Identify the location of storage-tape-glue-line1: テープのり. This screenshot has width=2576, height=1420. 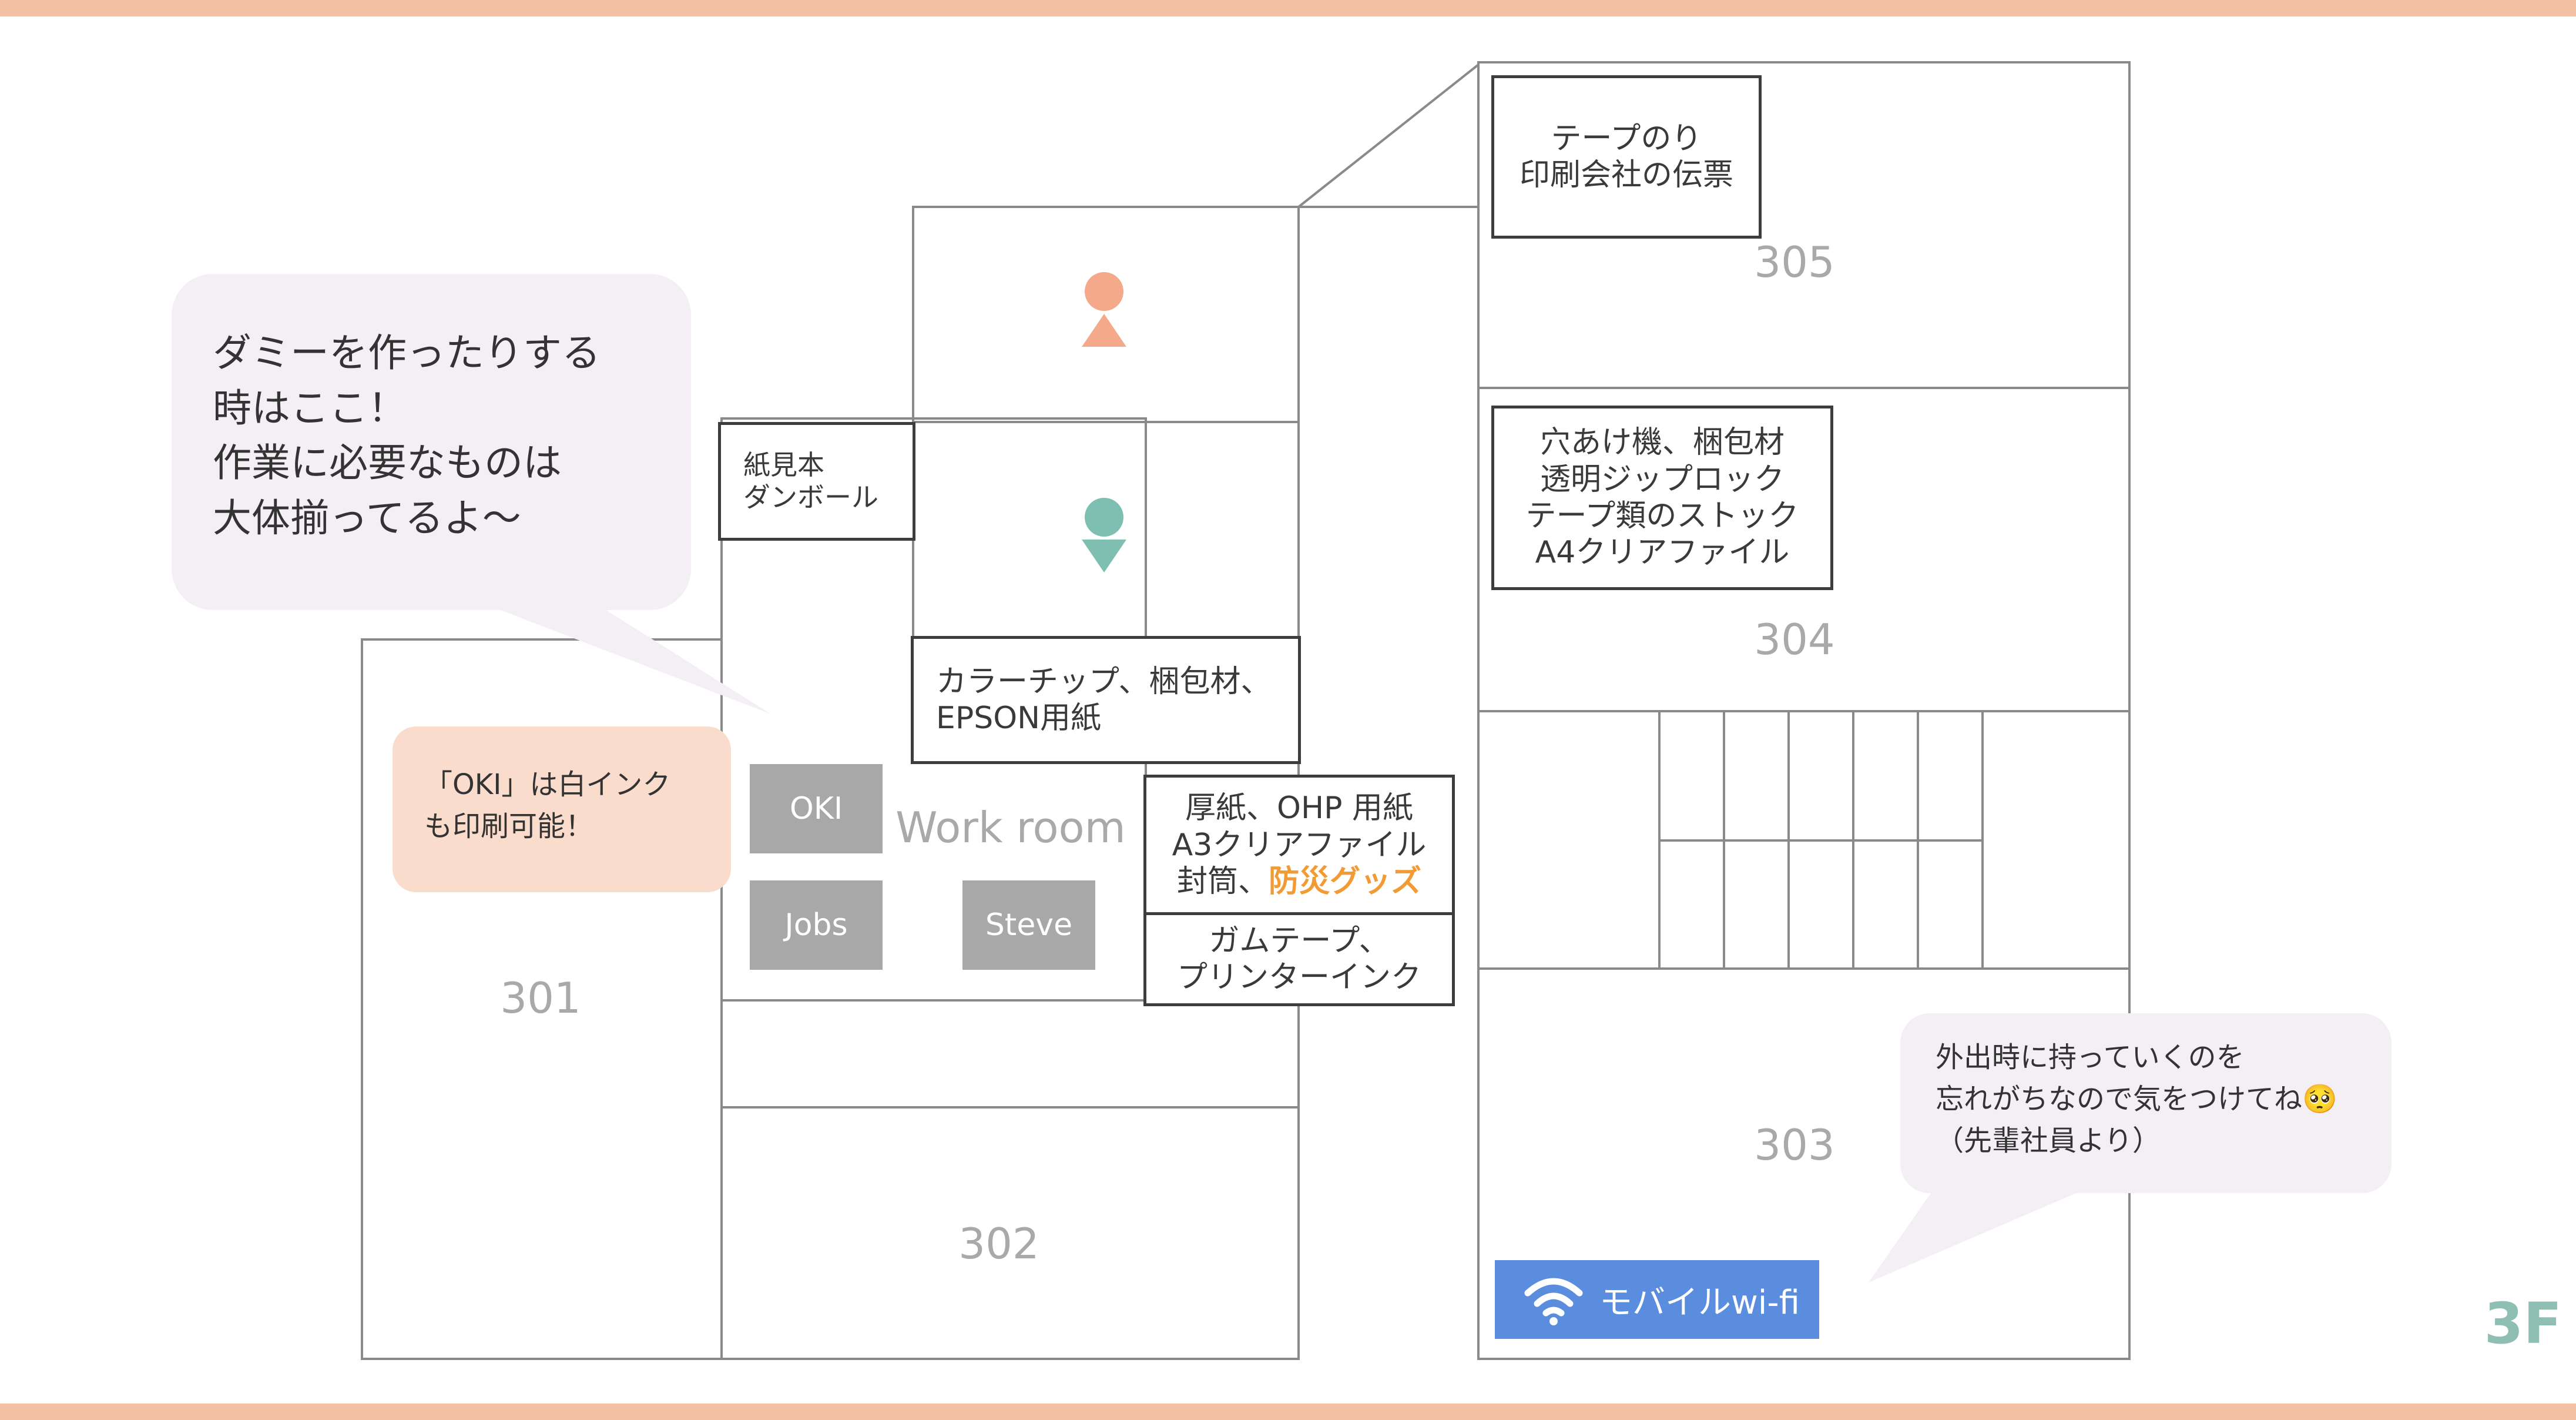
(1626, 138).